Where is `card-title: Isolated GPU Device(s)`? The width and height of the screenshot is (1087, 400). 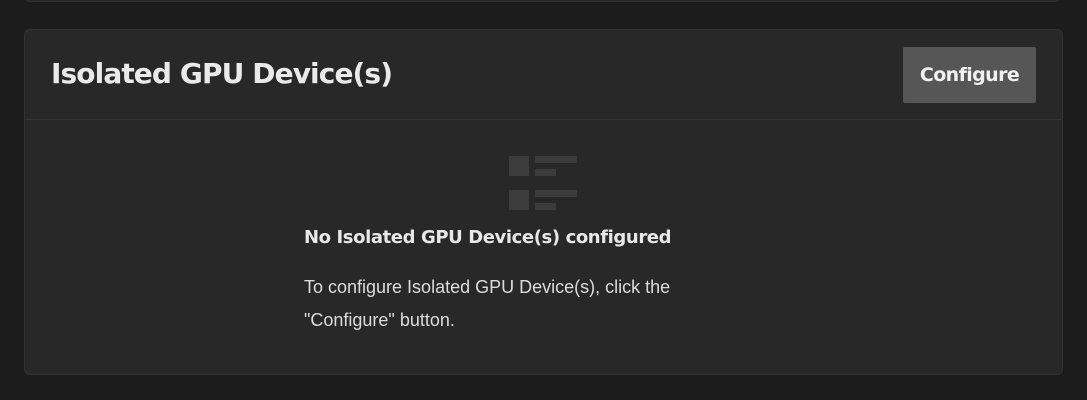 card-title: Isolated GPU Device(s) is located at coordinates (222, 73).